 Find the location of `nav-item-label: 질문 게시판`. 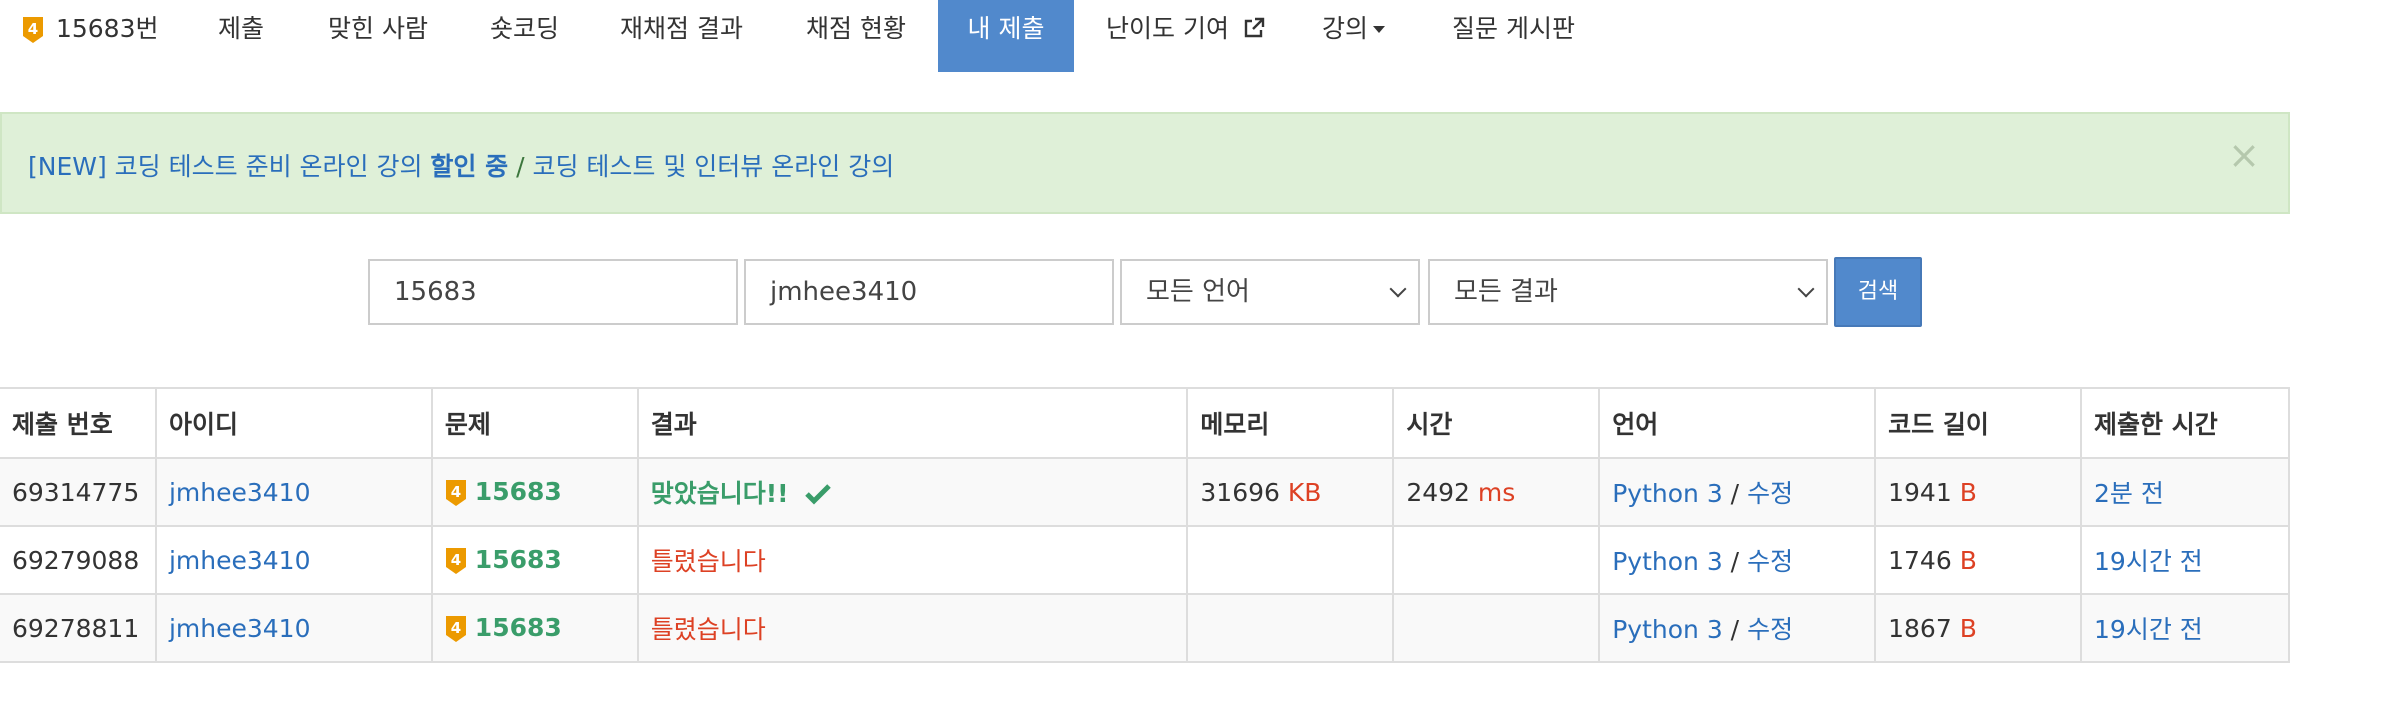

nav-item-label: 질문 게시판 is located at coordinates (1513, 28).